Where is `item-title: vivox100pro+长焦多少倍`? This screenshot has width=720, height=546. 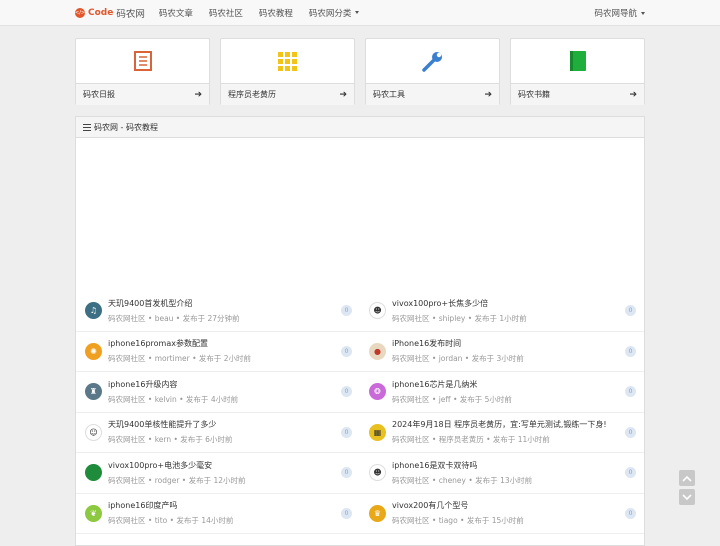
item-title: vivox100pro+长焦多少倍 is located at coordinates (508, 303).